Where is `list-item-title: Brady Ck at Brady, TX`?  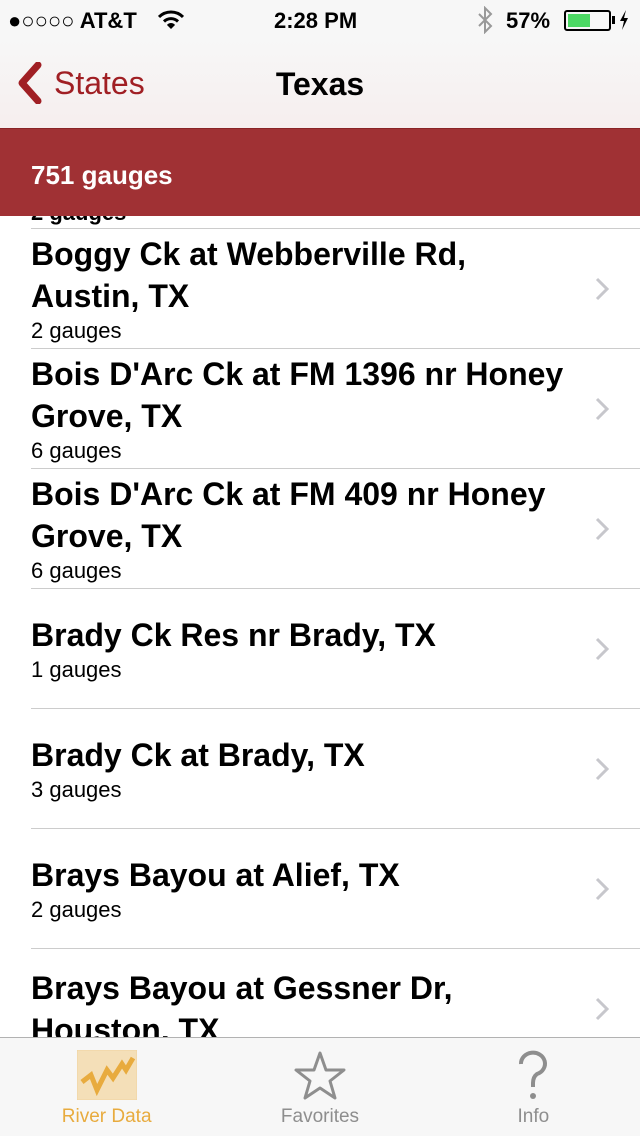 list-item-title: Brady Ck at Brady, TX is located at coordinates (198, 754).